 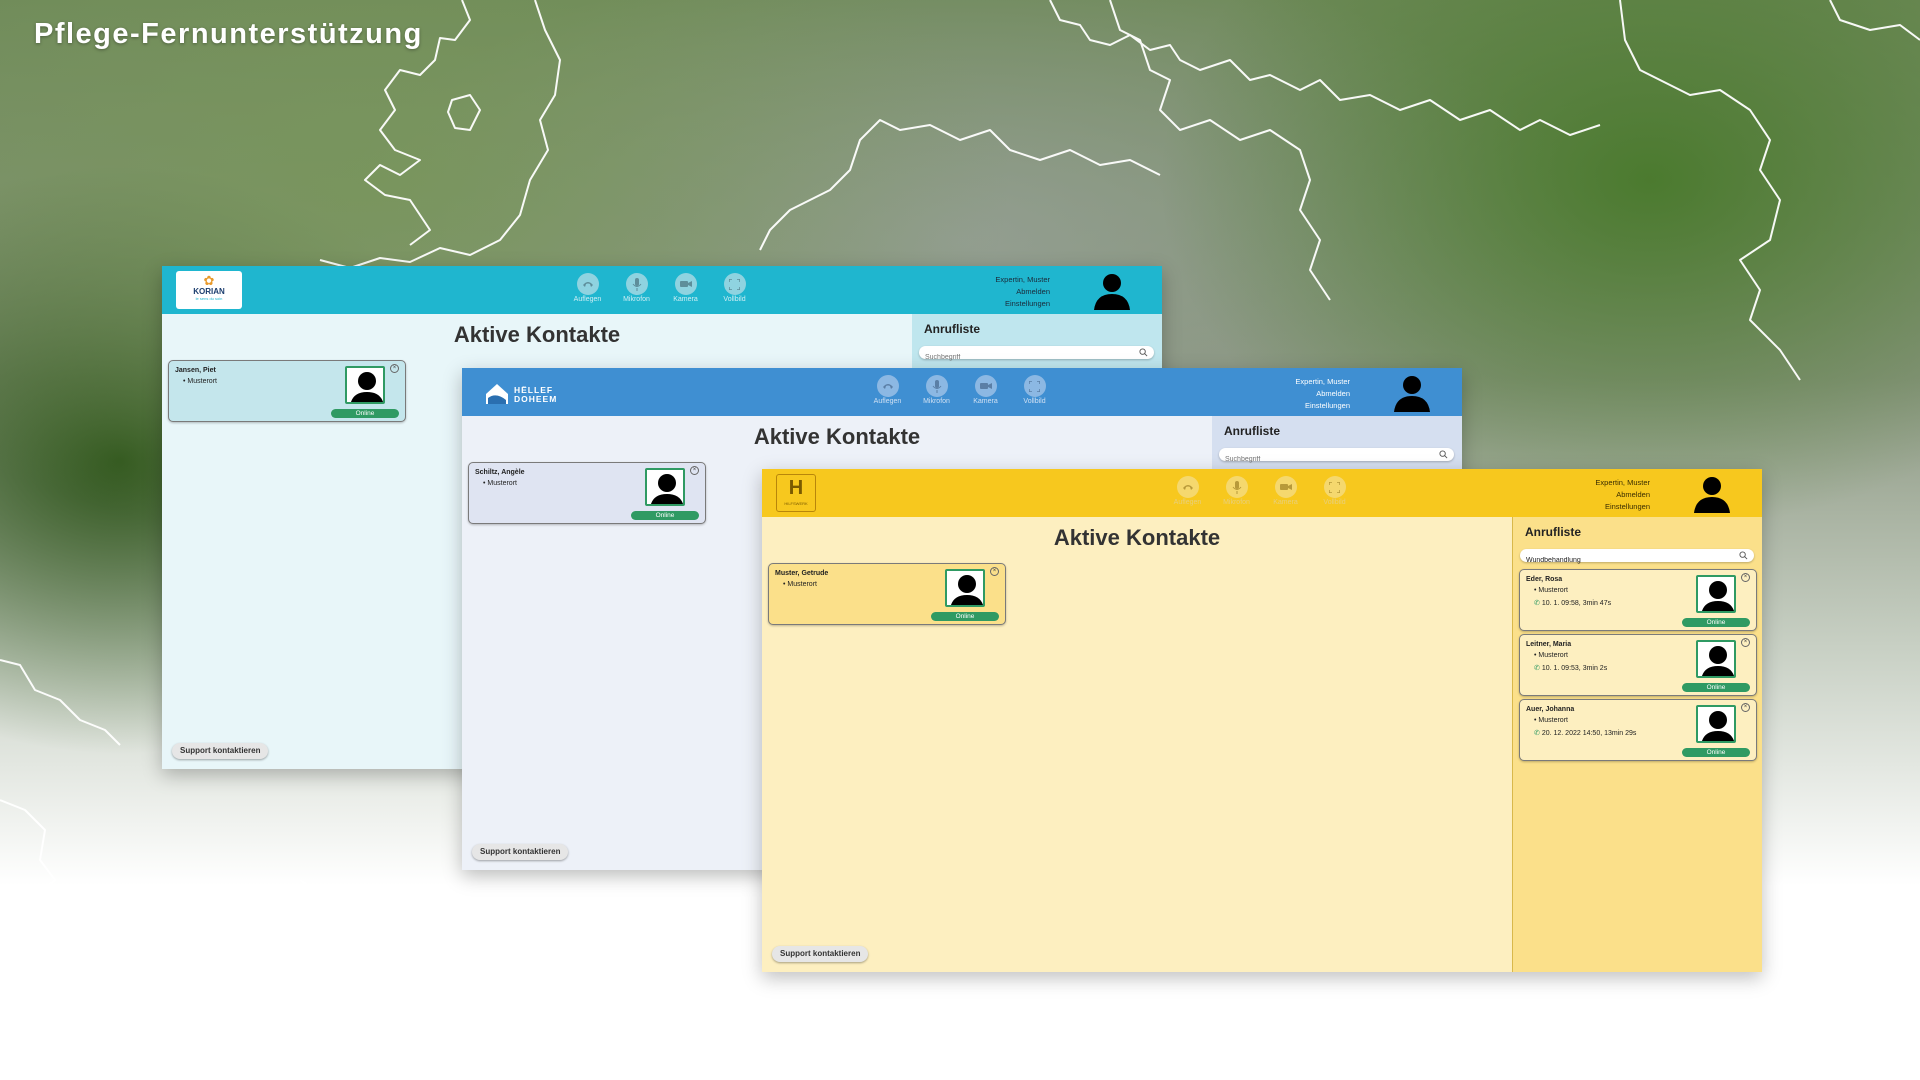 What do you see at coordinates (1544, 579) in the screenshot?
I see `contact-name: Eder, Rosa` at bounding box center [1544, 579].